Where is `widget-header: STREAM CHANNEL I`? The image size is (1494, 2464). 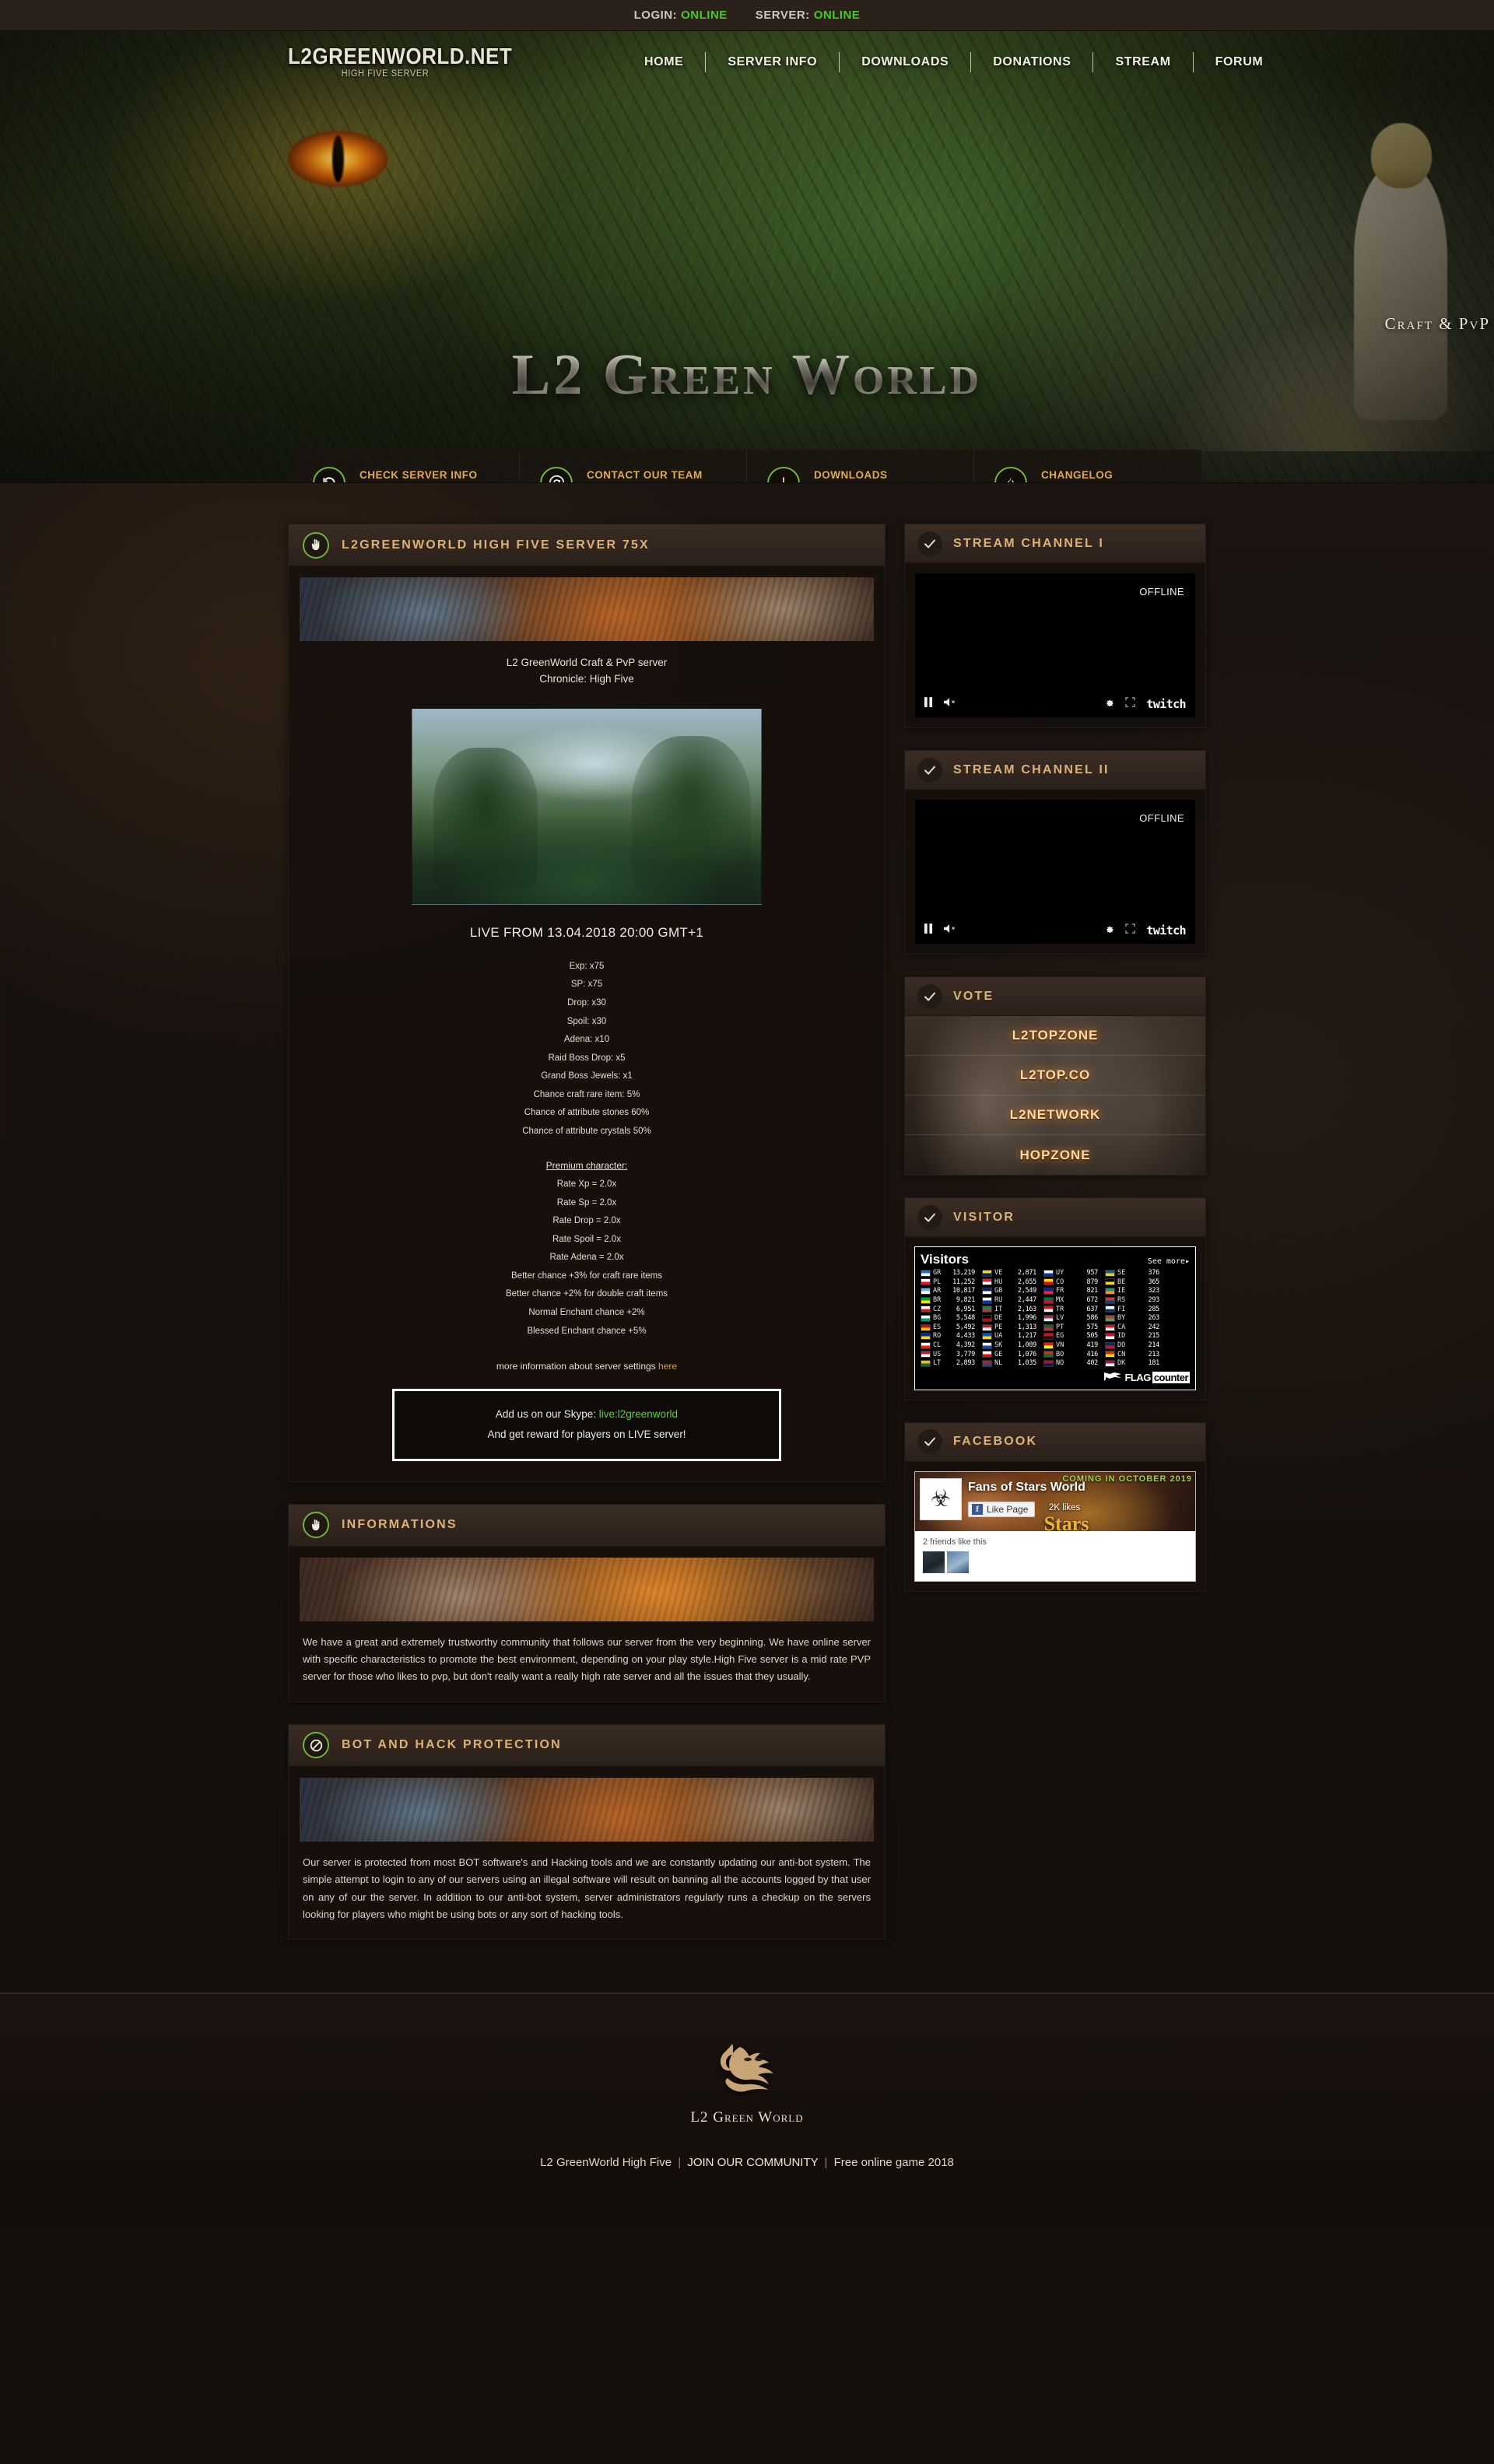
widget-header: STREAM CHANNEL I is located at coordinates (1055, 543).